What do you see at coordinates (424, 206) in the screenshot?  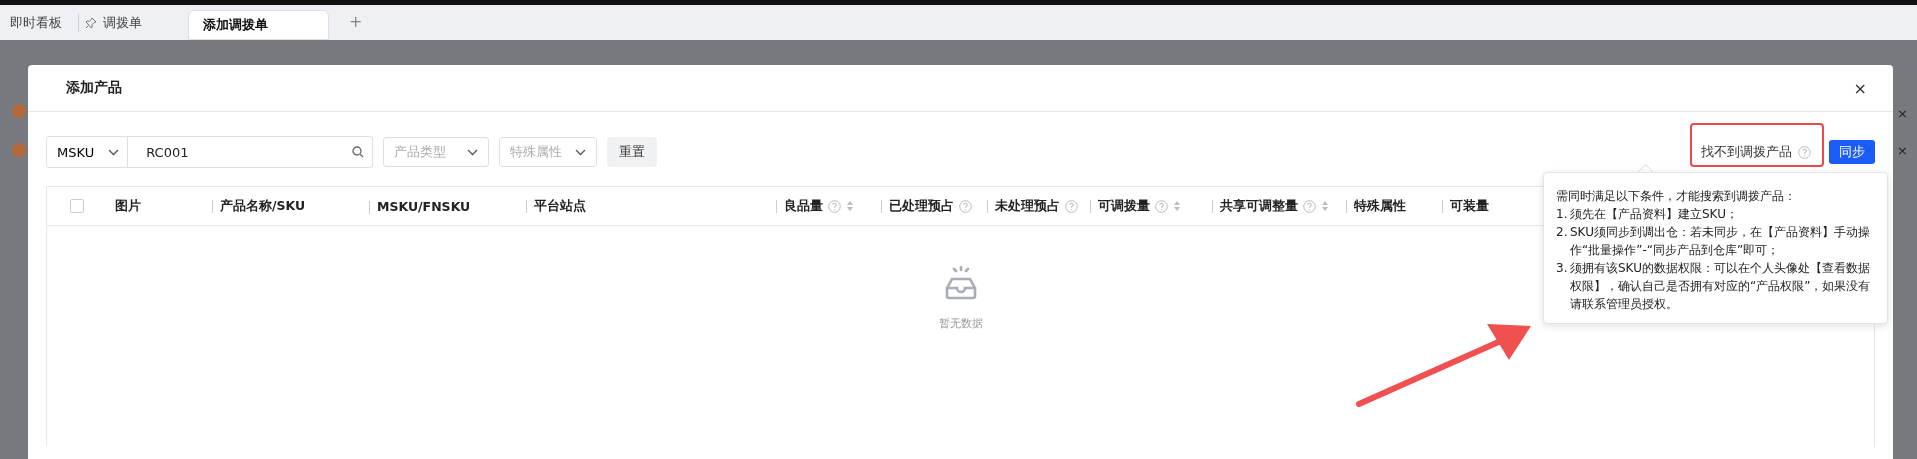 I see `column-header: MSKU/FNSKU` at bounding box center [424, 206].